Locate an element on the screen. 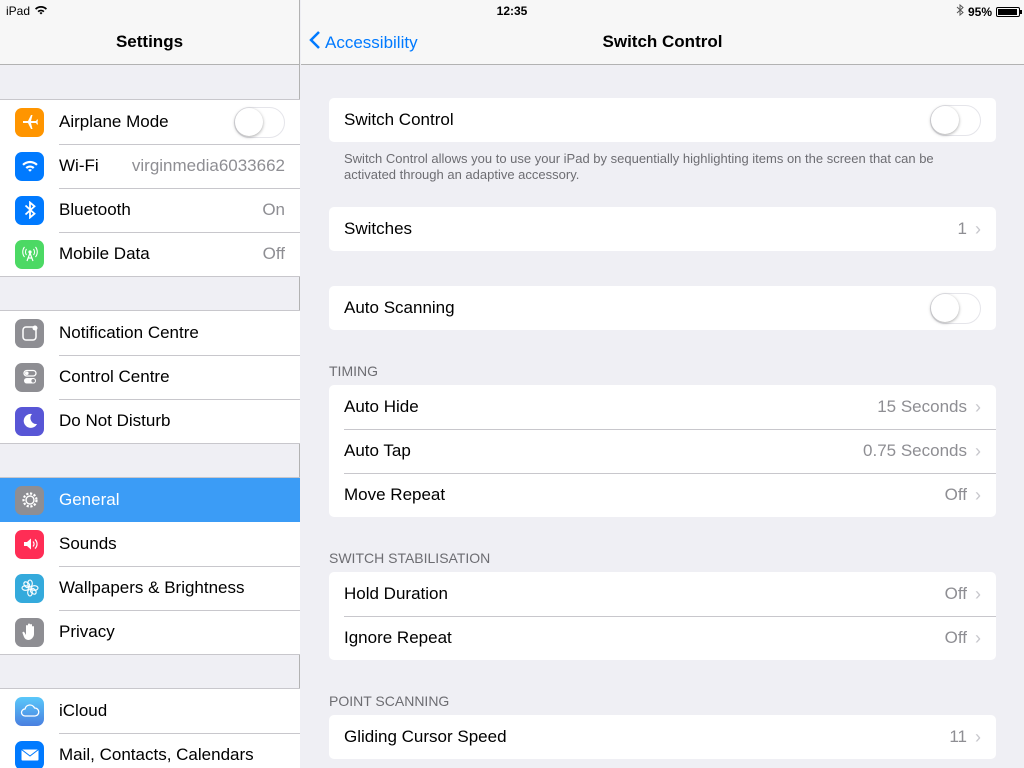  sidebar-item-privacy: Privacy is located at coordinates (150, 632).